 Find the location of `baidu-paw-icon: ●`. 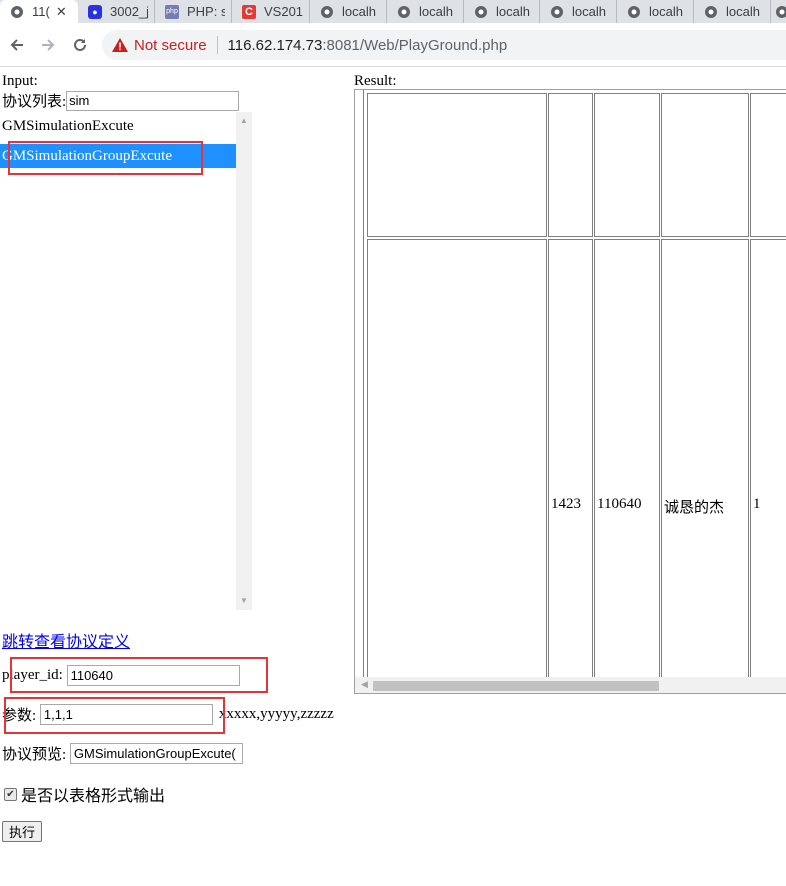

baidu-paw-icon: ● is located at coordinates (95, 11).